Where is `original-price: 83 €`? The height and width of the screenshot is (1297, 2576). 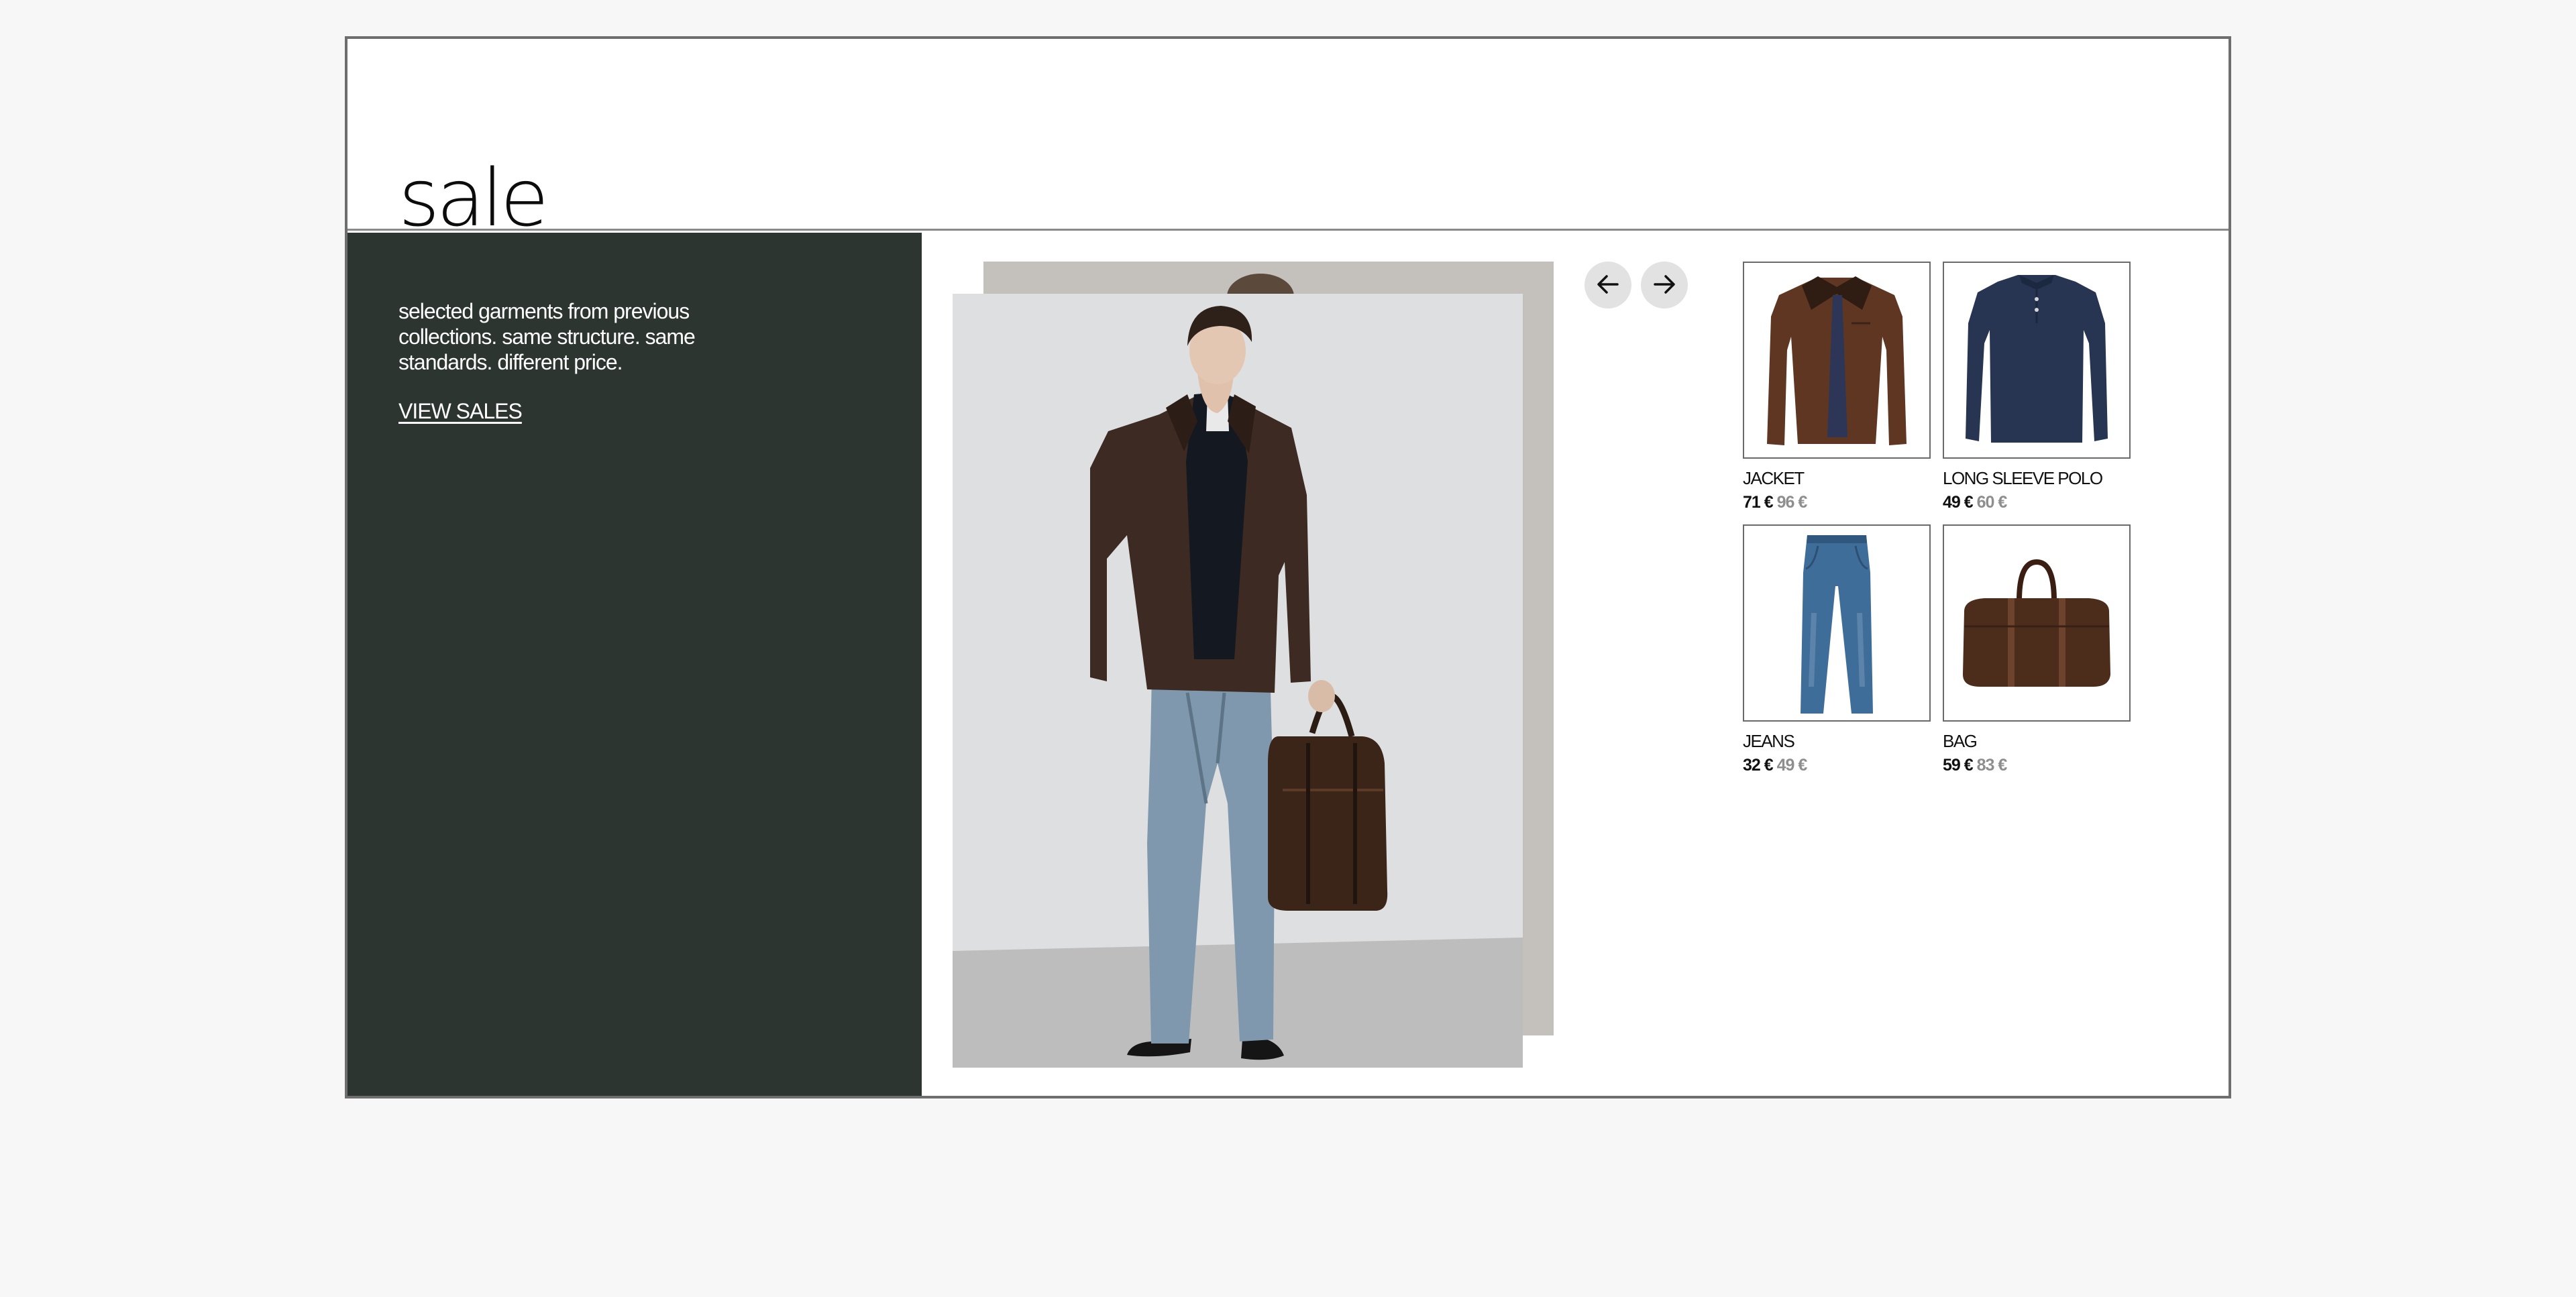
original-price: 83 € is located at coordinates (1992, 766).